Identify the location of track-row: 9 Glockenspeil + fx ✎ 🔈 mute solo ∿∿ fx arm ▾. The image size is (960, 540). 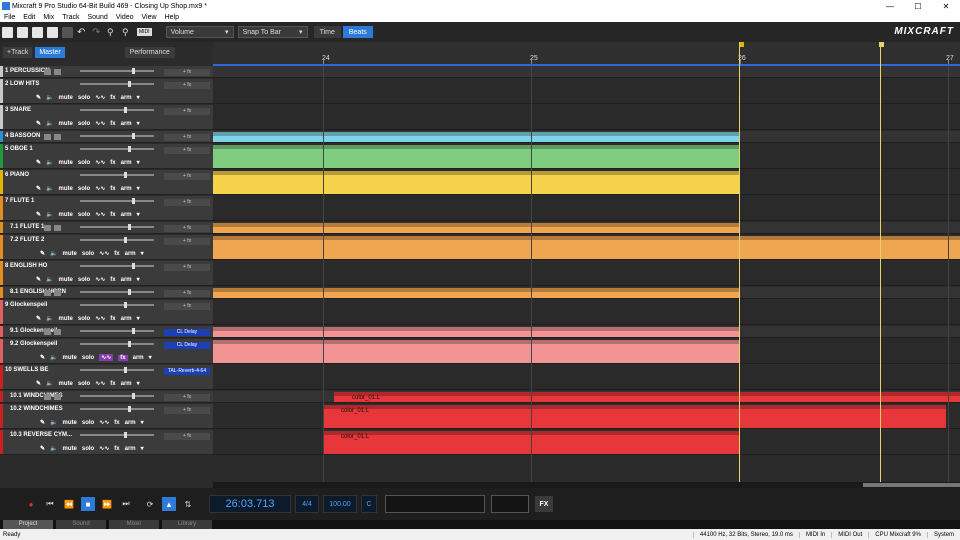
(106, 312).